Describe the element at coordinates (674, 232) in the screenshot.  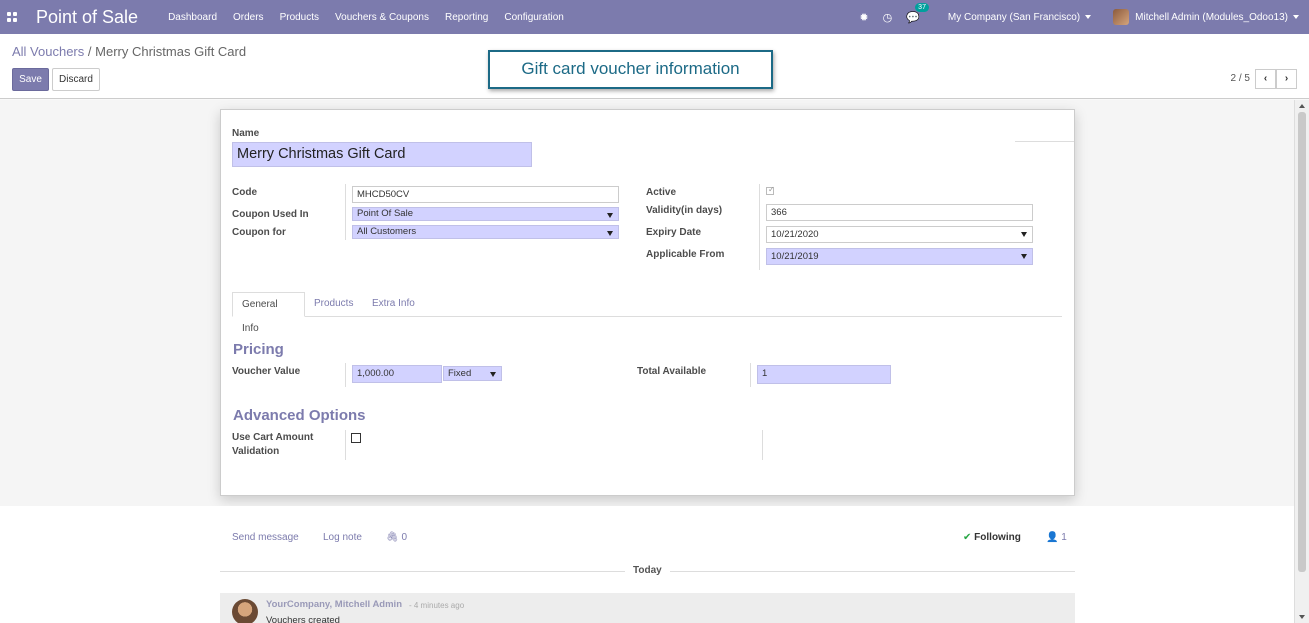
I see `expiry-date-label: Expiry Date` at that location.